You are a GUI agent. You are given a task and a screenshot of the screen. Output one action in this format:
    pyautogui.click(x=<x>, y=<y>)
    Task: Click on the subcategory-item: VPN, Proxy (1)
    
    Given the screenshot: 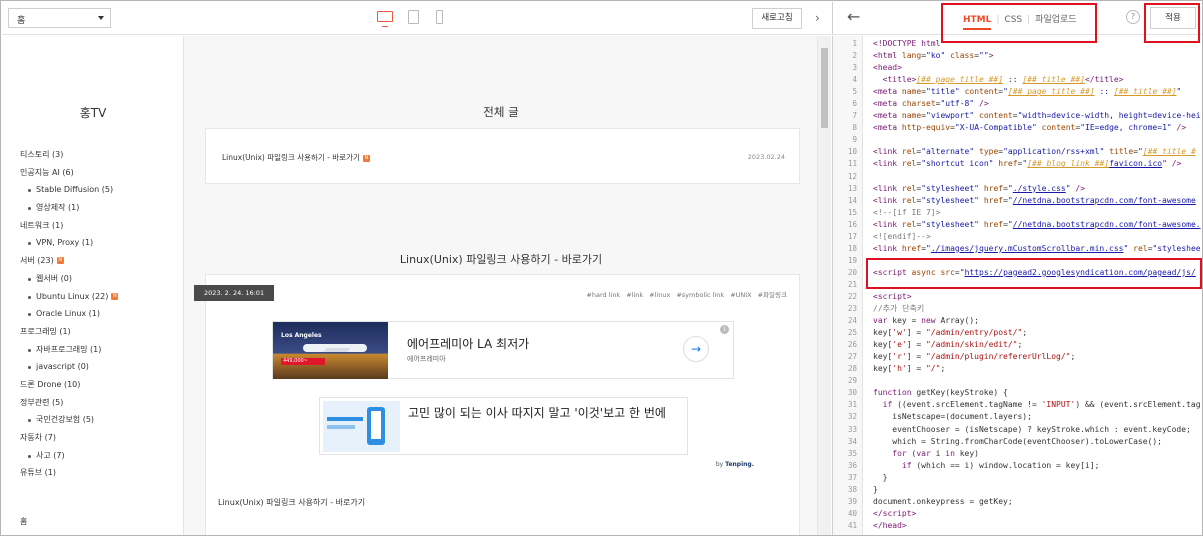 What is the action you would take?
    pyautogui.click(x=100, y=243)
    